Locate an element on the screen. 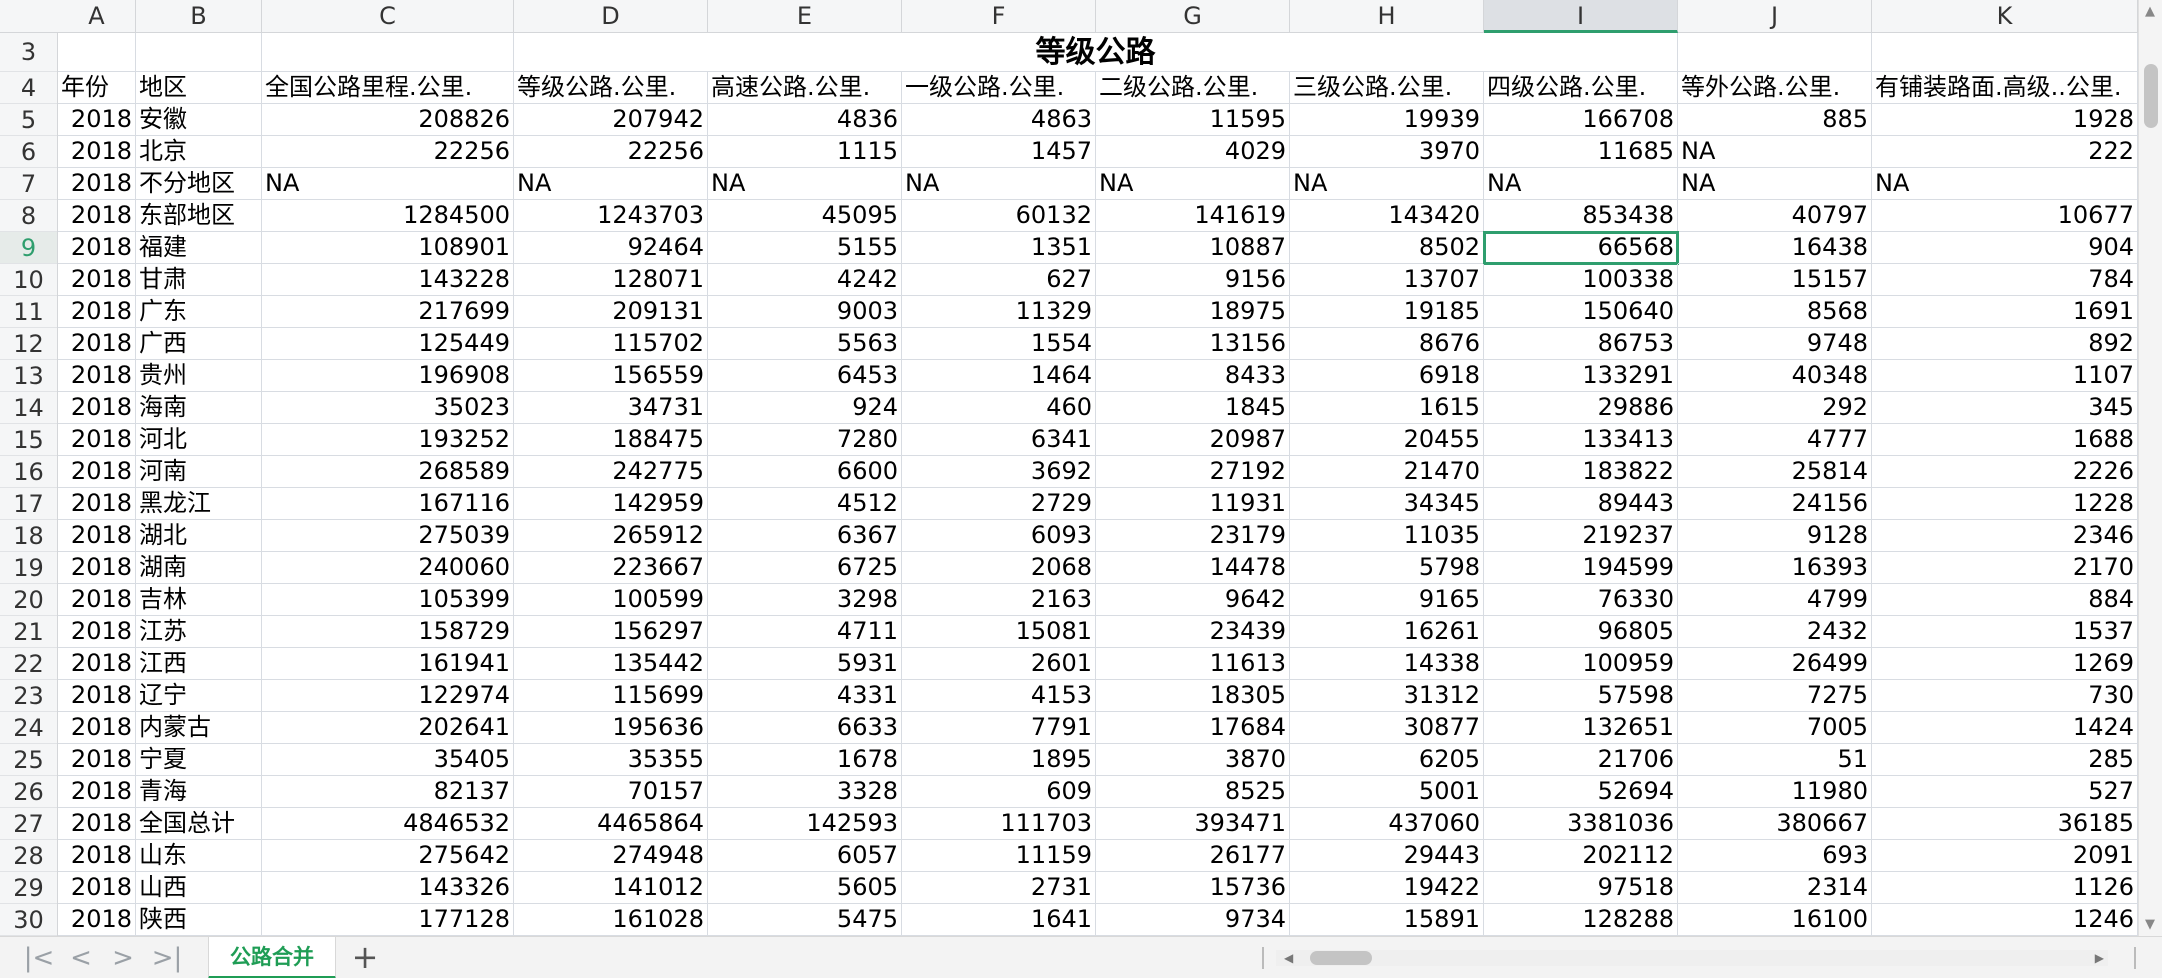 The image size is (2162, 978). cell-i26: 52694 is located at coordinates (1581, 792).